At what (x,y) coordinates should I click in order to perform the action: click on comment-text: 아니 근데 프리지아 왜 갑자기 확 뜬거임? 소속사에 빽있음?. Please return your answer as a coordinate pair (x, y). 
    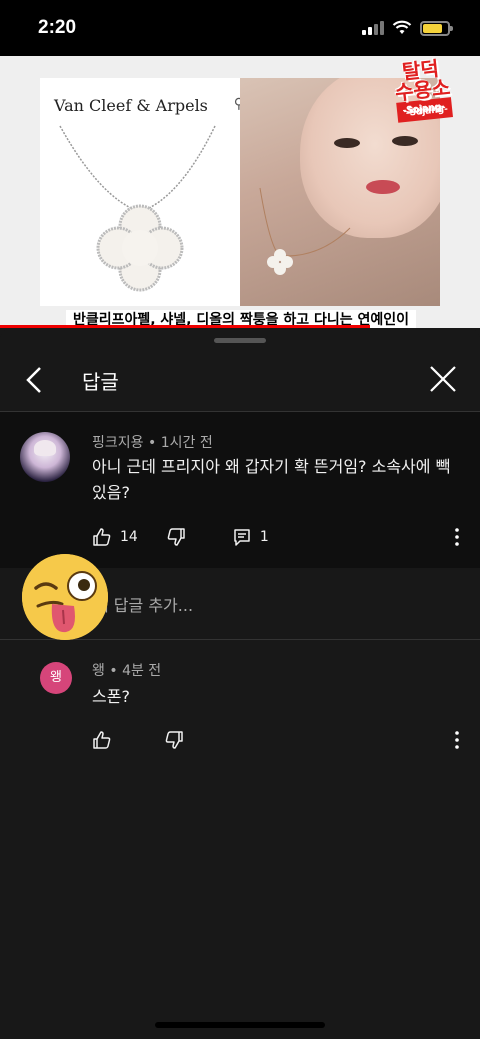
    Looking at the image, I should click on (271, 479).